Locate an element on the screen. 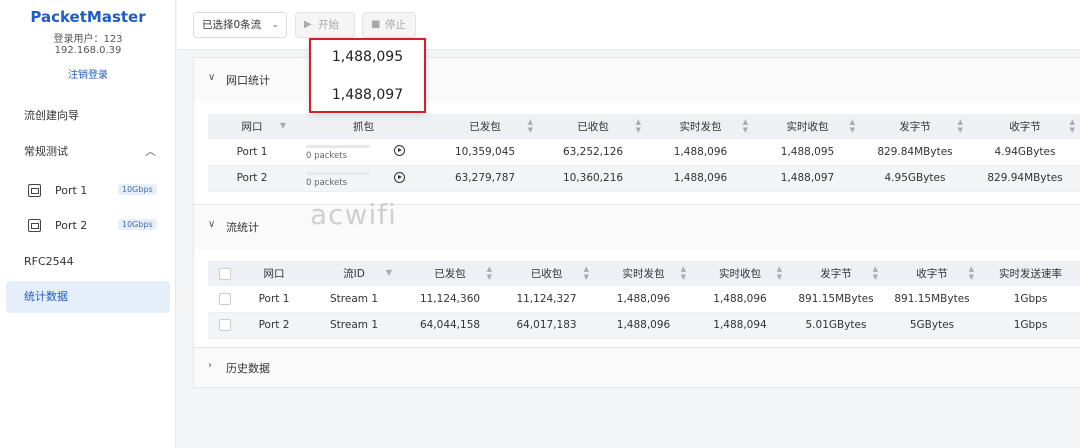 The width and height of the screenshot is (1080, 448). col-header-stream-id: 流ID ▼ is located at coordinates (354, 273).